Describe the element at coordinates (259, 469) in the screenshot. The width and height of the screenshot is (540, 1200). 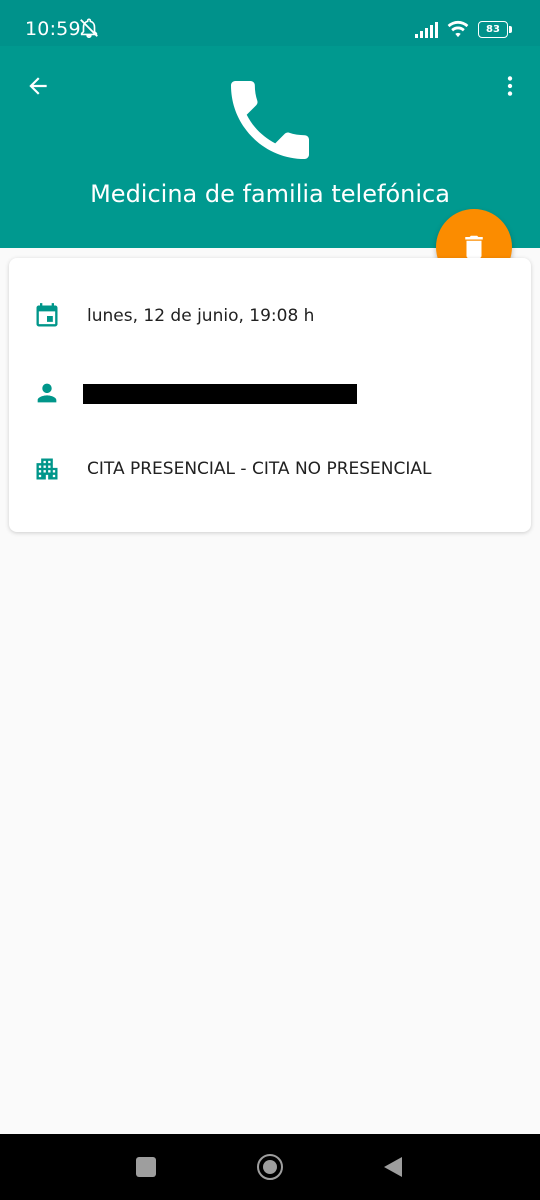
I see `appointment-center: CITA PRESENCIAL - CITA NO PRESENCIAL` at that location.